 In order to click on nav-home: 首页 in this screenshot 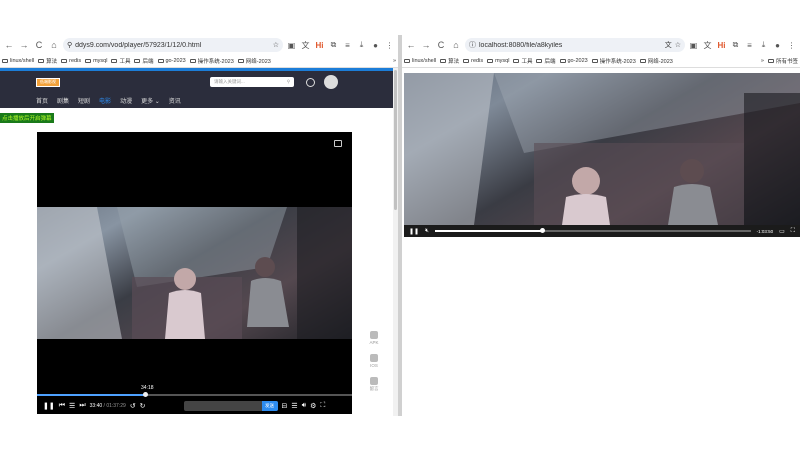, I will do `click(42, 100)`.